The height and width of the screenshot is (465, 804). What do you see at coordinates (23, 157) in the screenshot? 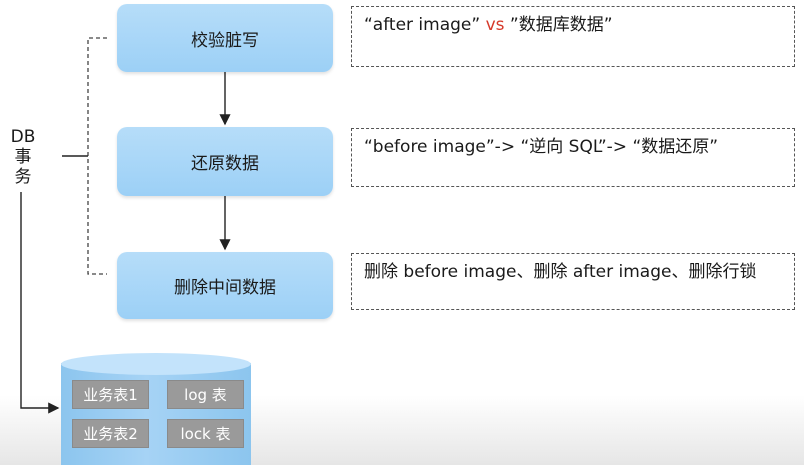
I see `db-transaction-label: DB 事 务` at bounding box center [23, 157].